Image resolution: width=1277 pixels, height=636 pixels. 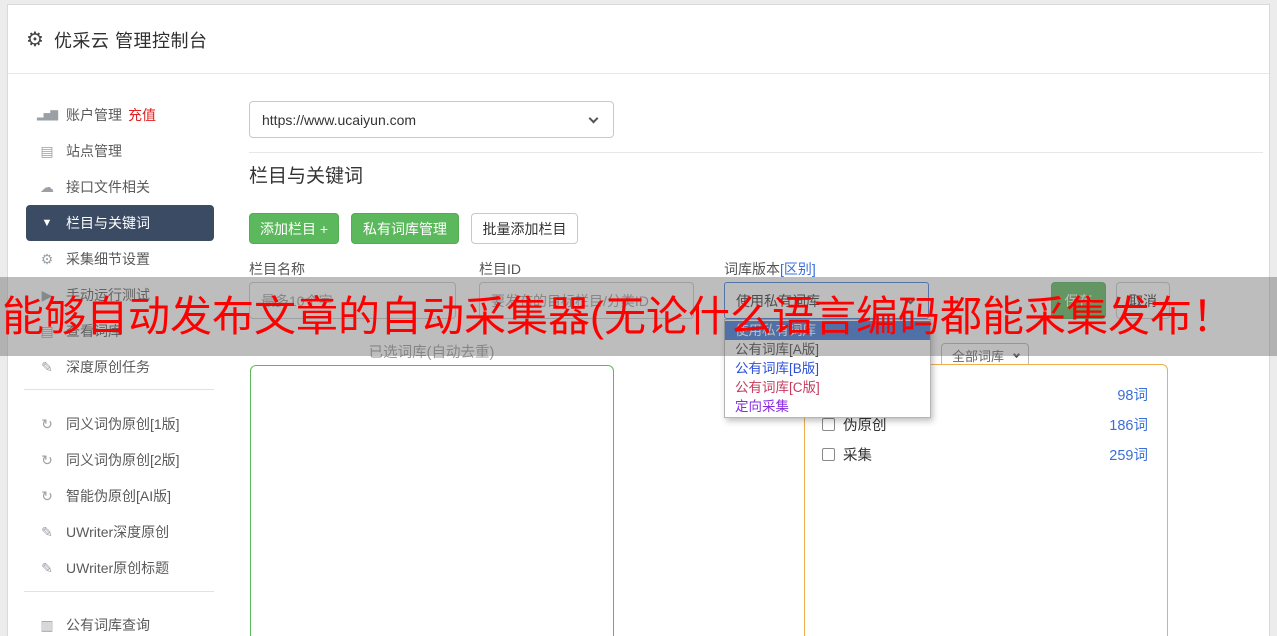 What do you see at coordinates (1128, 455) in the screenshot?
I see `thesaurus-word-count: 259词` at bounding box center [1128, 455].